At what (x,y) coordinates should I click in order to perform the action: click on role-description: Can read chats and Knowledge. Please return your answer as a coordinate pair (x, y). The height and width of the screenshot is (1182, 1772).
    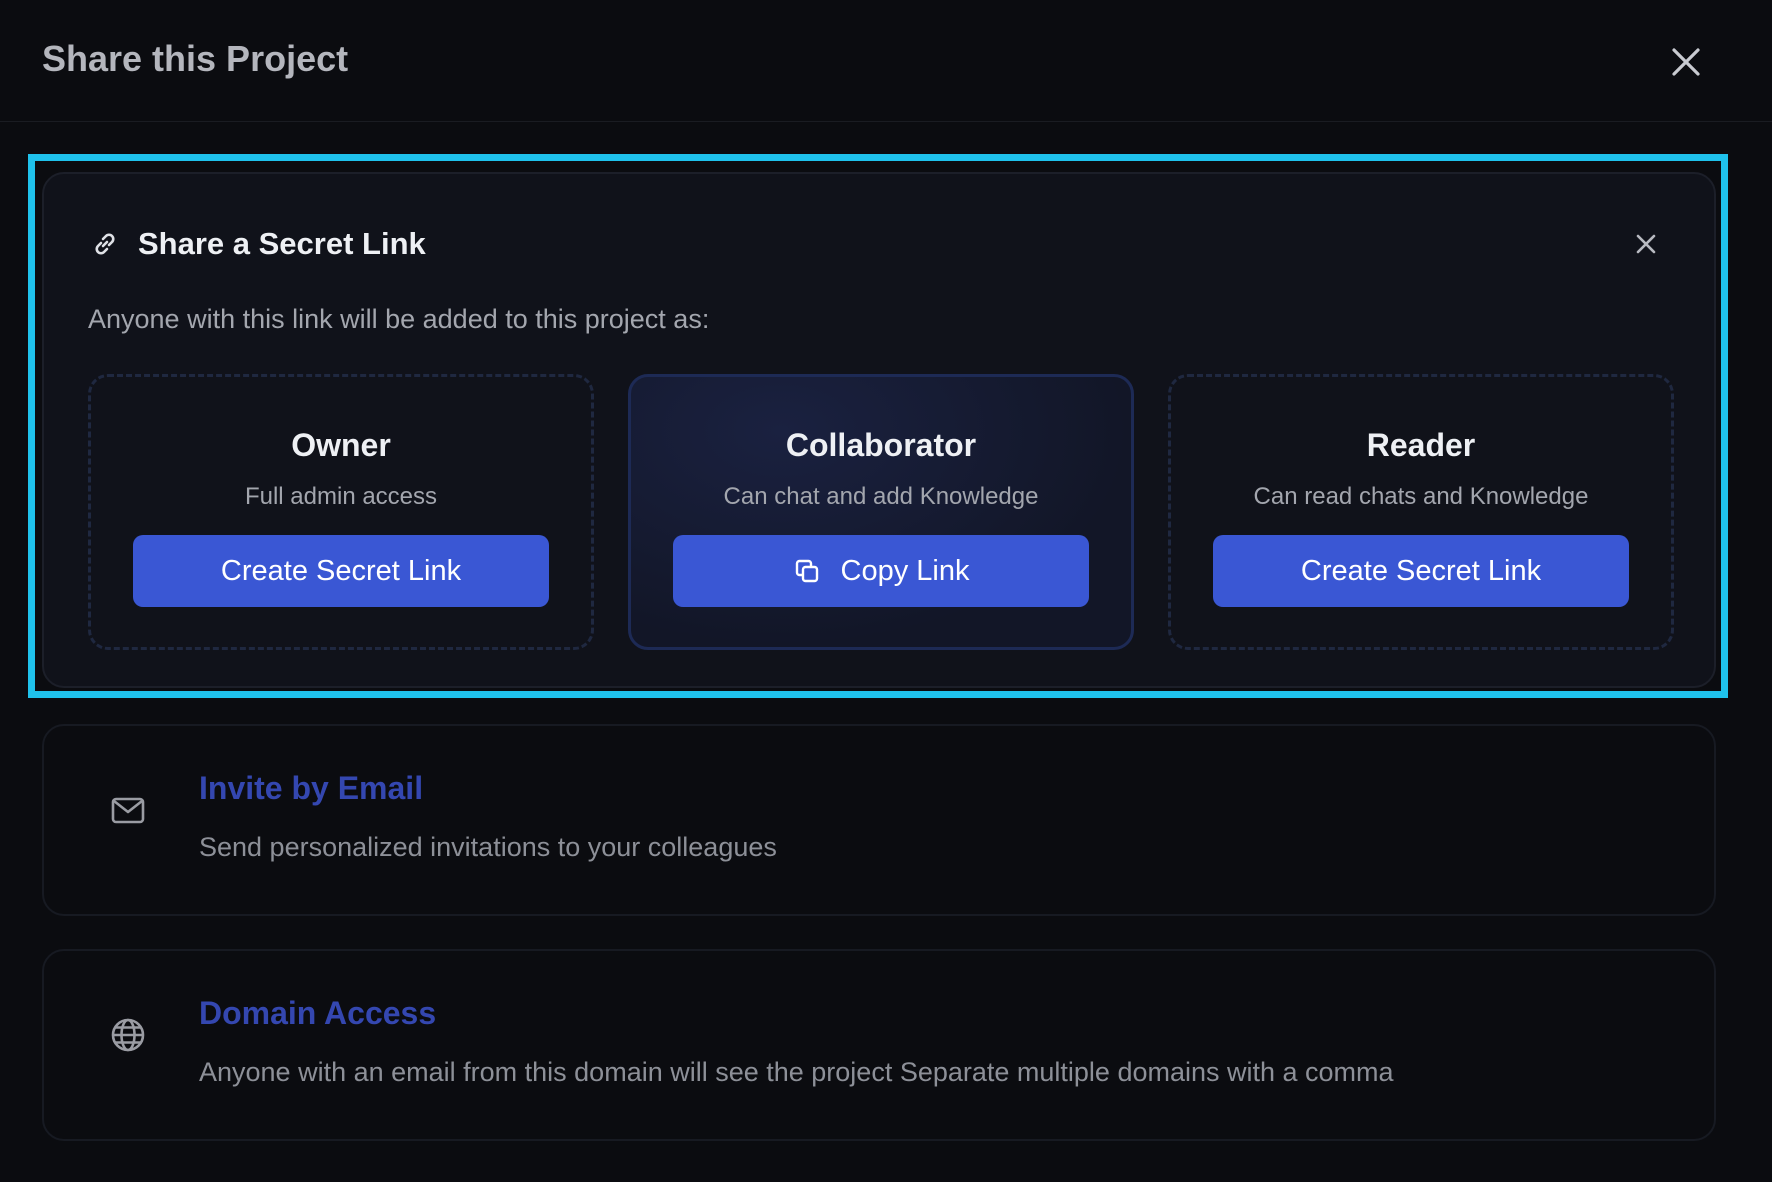
    Looking at the image, I should click on (1421, 496).